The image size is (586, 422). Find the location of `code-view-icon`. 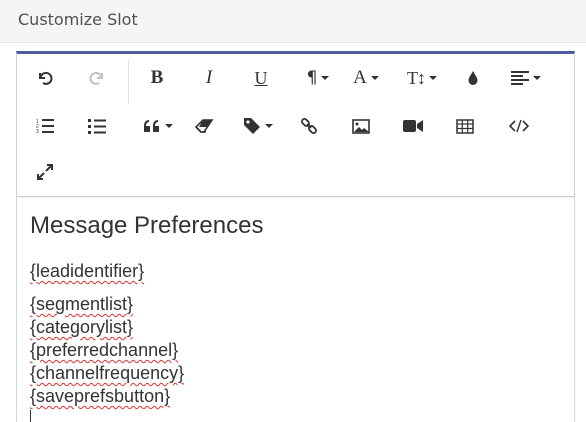

code-view-icon is located at coordinates (519, 126).